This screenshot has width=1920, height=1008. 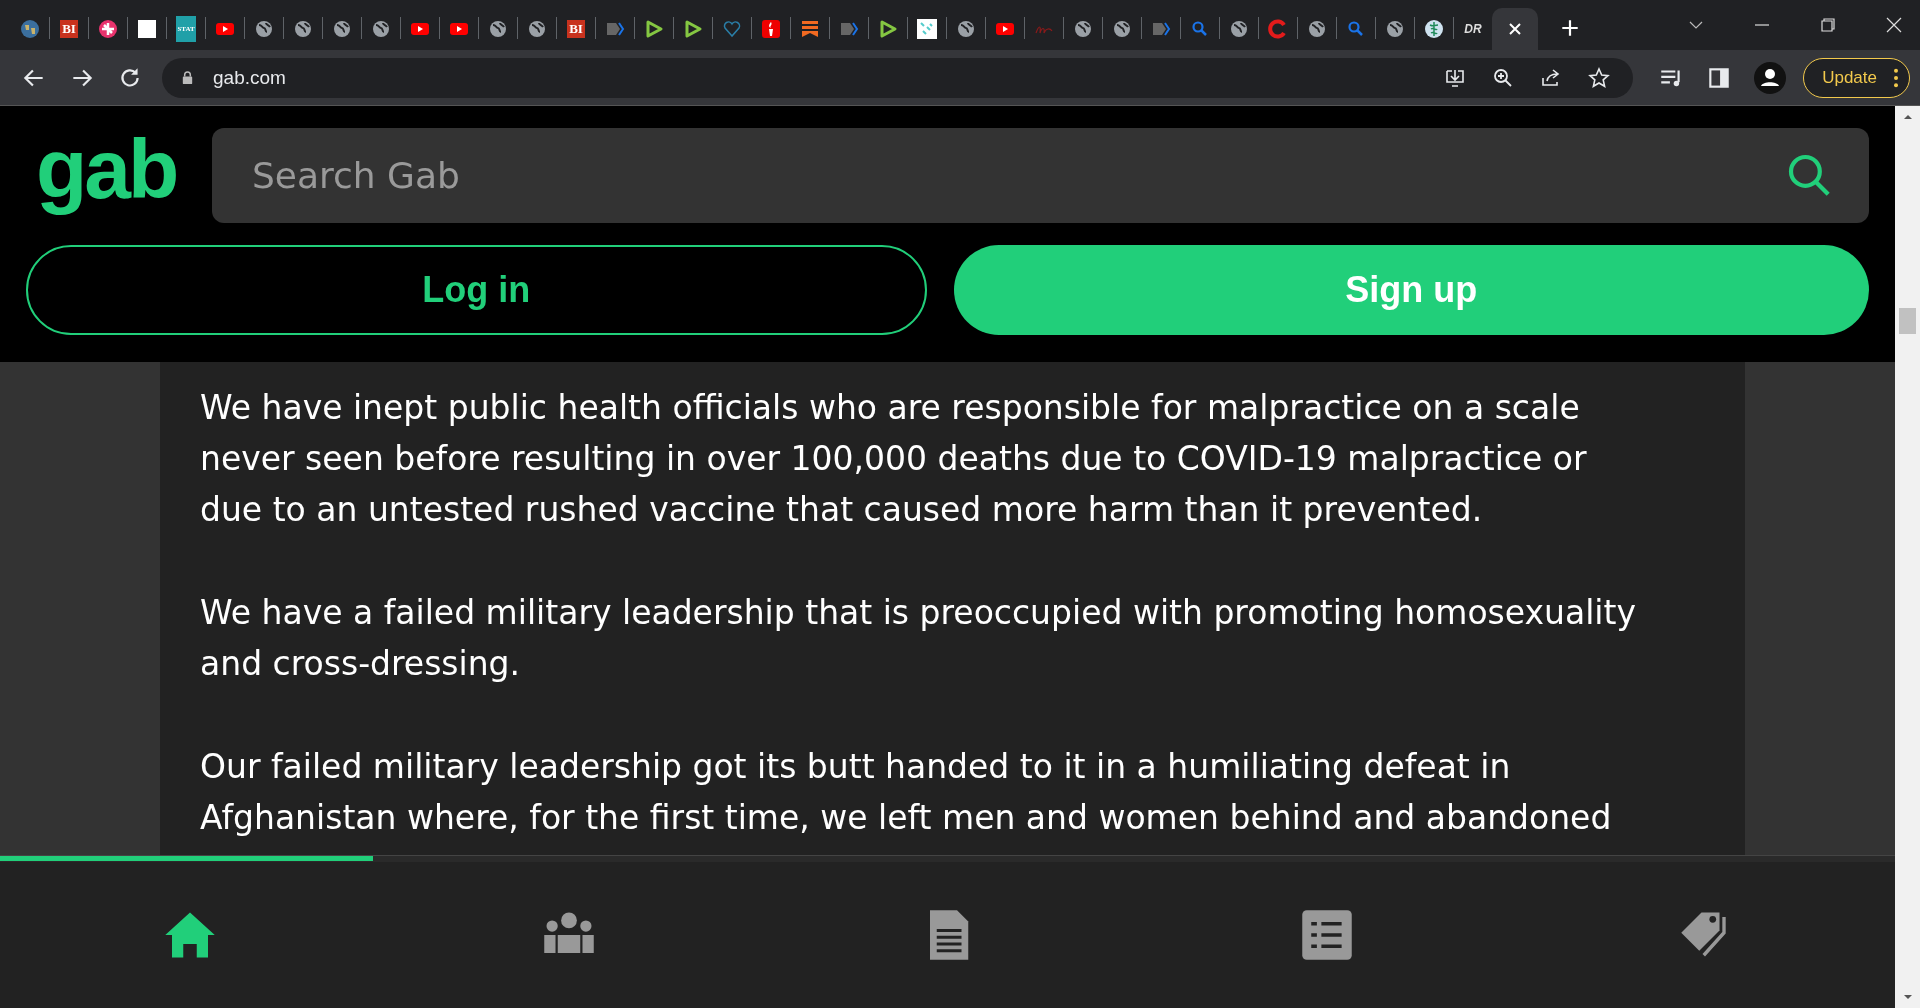 What do you see at coordinates (771, 29) in the screenshot?
I see `torch-icon` at bounding box center [771, 29].